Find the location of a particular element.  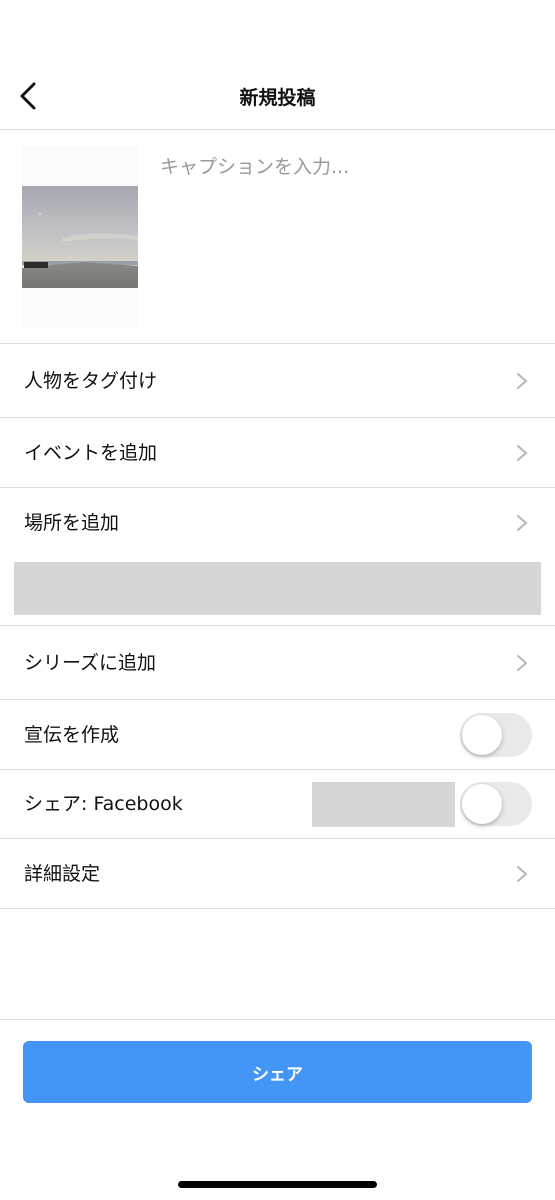

footer-divider is located at coordinates (277, 1019).